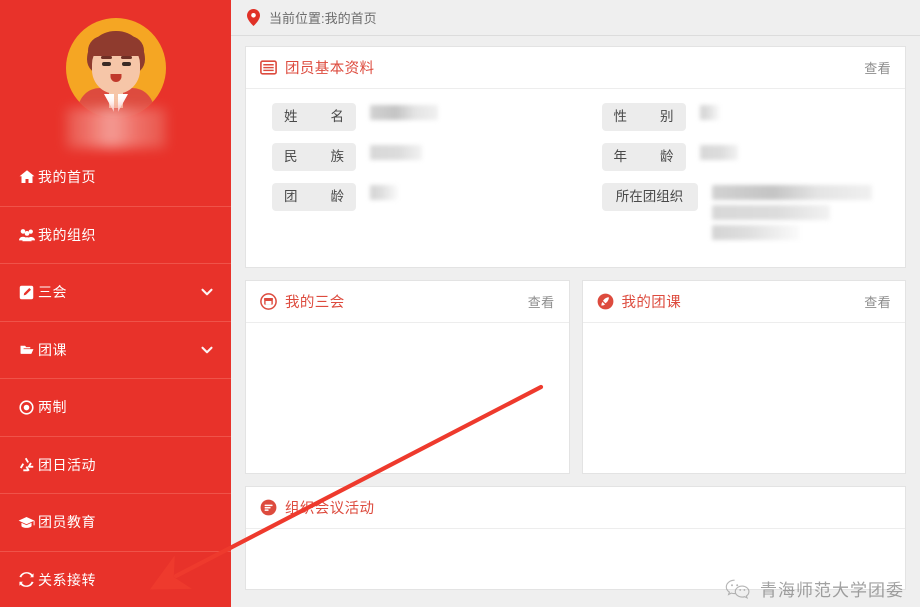 This screenshot has height=607, width=920. What do you see at coordinates (337, 116) in the screenshot?
I see `field-label-char-b: 名` at bounding box center [337, 116].